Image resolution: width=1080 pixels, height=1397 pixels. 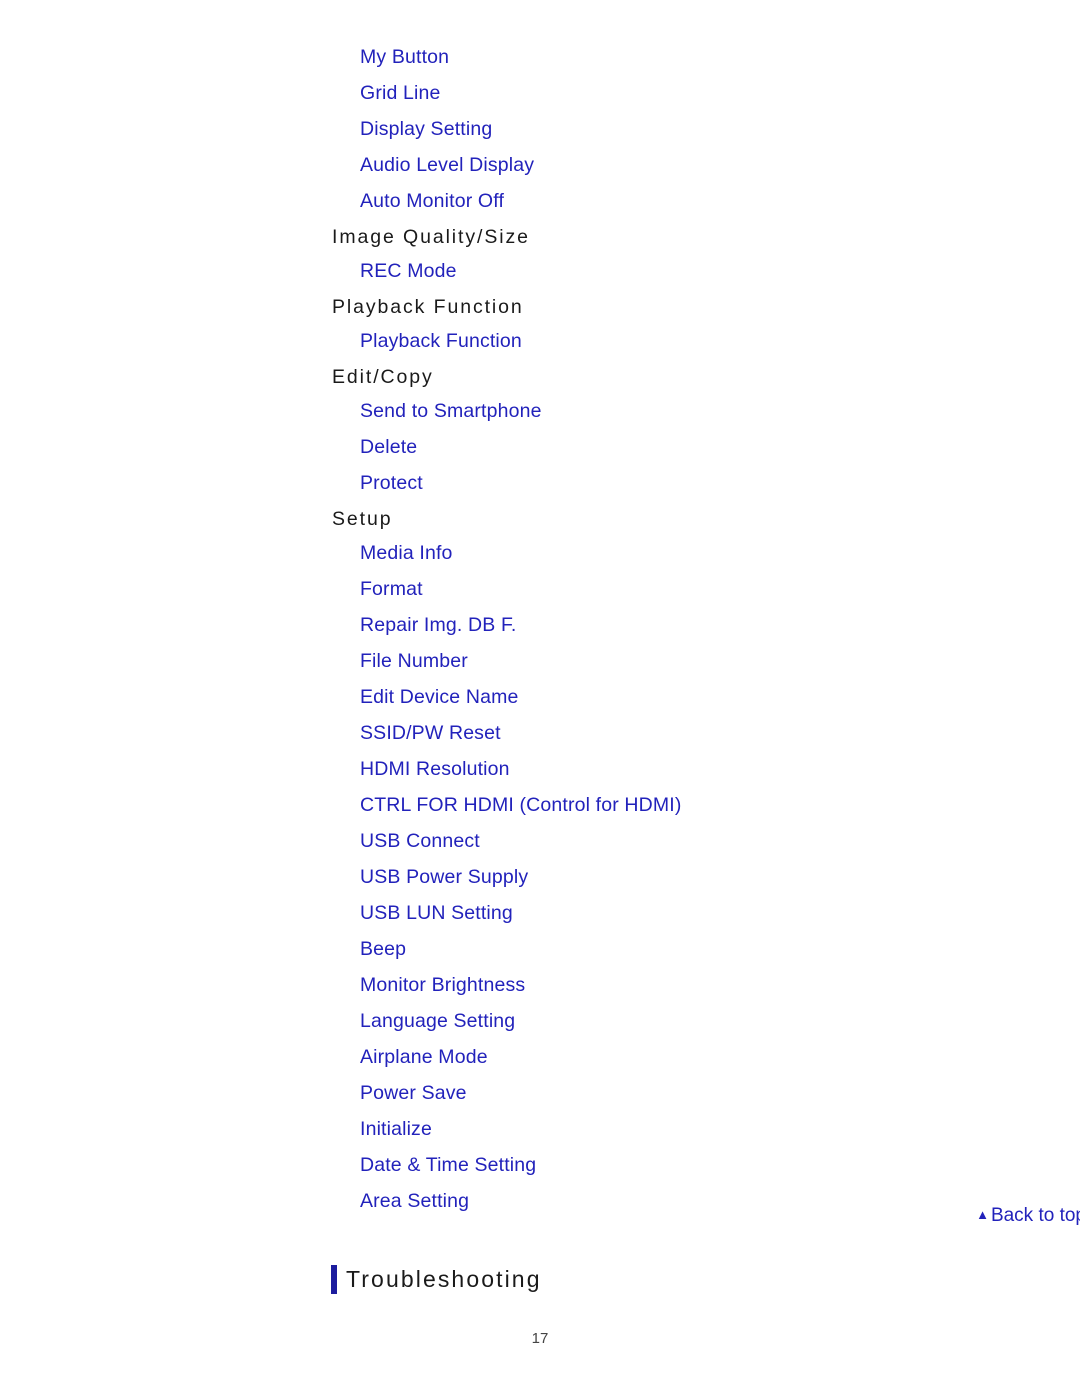 What do you see at coordinates (362, 519) in the screenshot?
I see `section-heading: Setup` at bounding box center [362, 519].